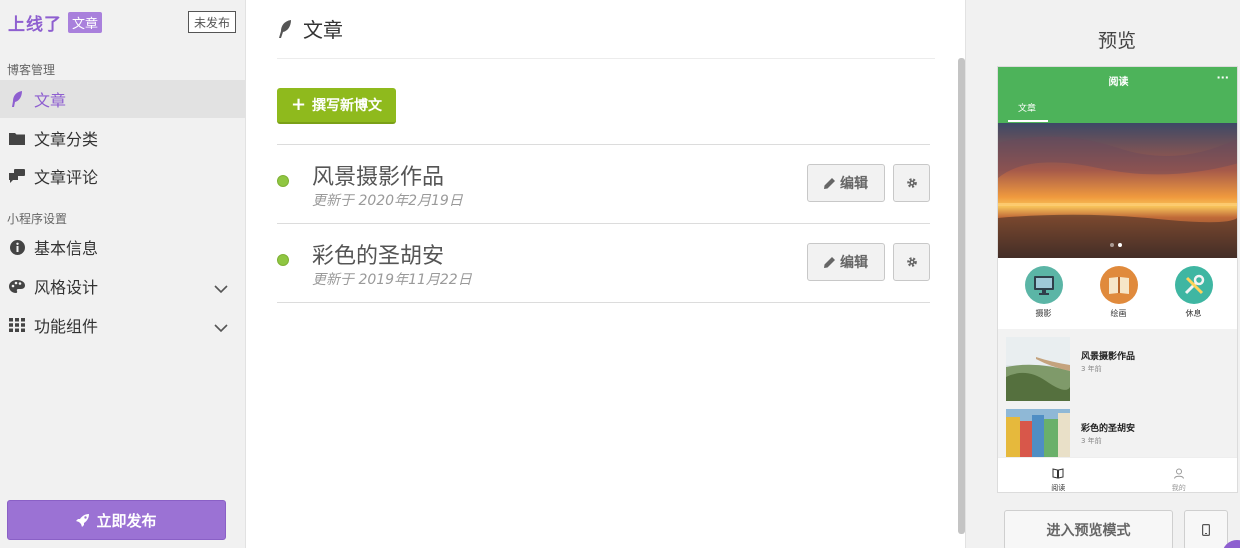 Image resolution: width=1240 pixels, height=548 pixels. What do you see at coordinates (1108, 429) in the screenshot?
I see `article-title: 彩色的圣胡安` at bounding box center [1108, 429].